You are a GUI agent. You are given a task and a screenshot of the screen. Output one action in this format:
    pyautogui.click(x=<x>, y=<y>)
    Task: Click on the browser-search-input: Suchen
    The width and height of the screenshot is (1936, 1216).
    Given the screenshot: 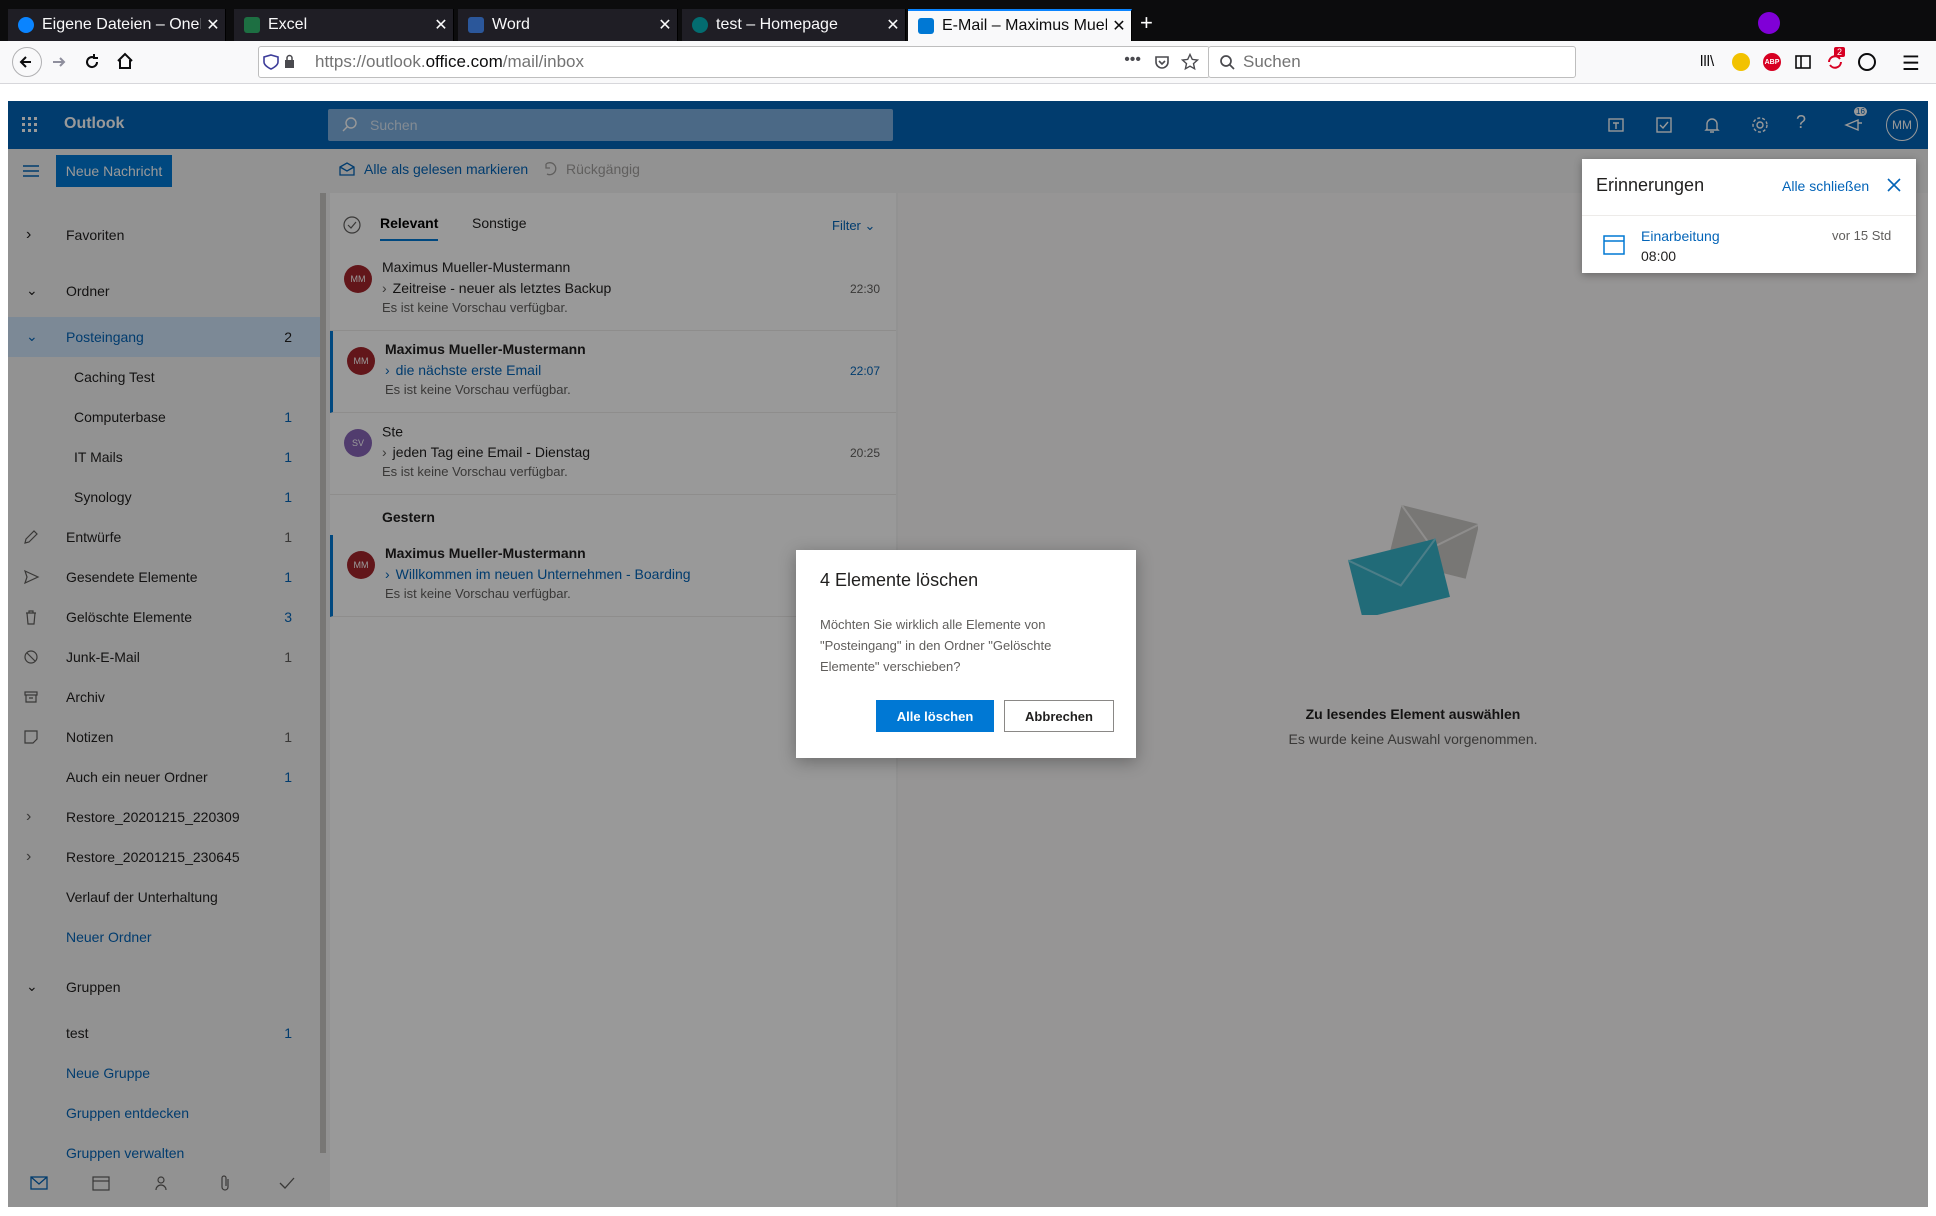 What is the action you would take?
    pyautogui.click(x=1392, y=62)
    